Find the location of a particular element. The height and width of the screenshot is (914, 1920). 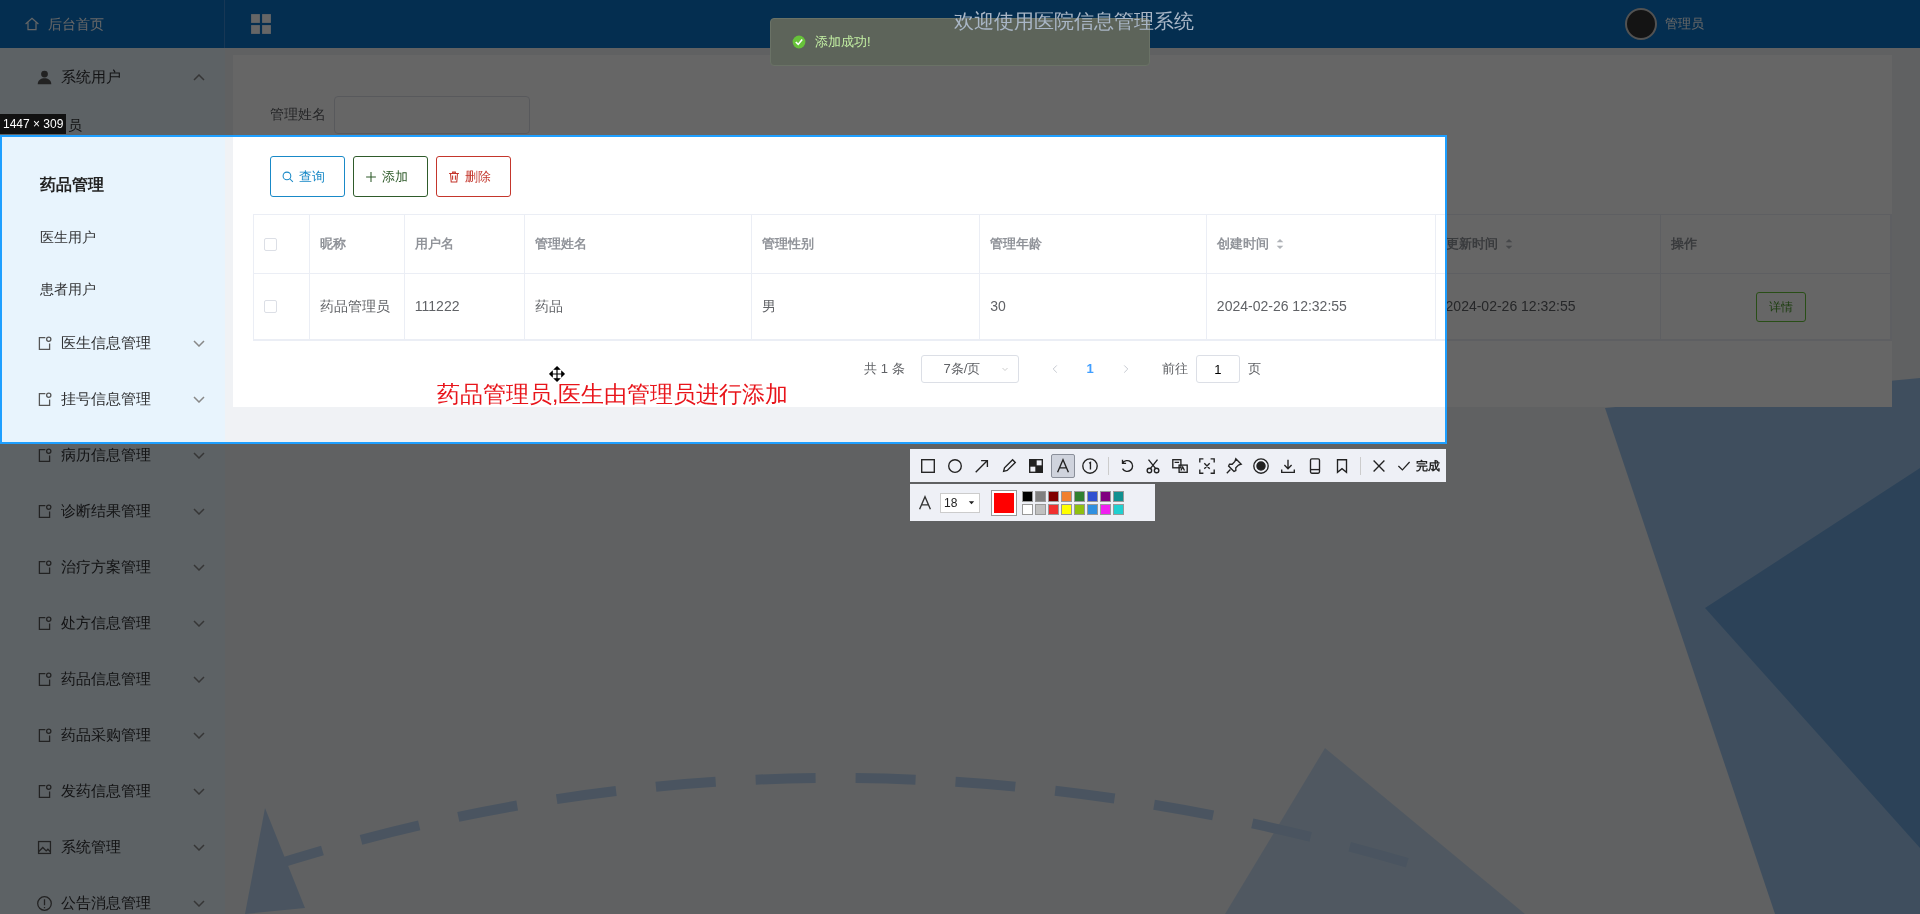

page-suffix: 页 is located at coordinates (1254, 369).